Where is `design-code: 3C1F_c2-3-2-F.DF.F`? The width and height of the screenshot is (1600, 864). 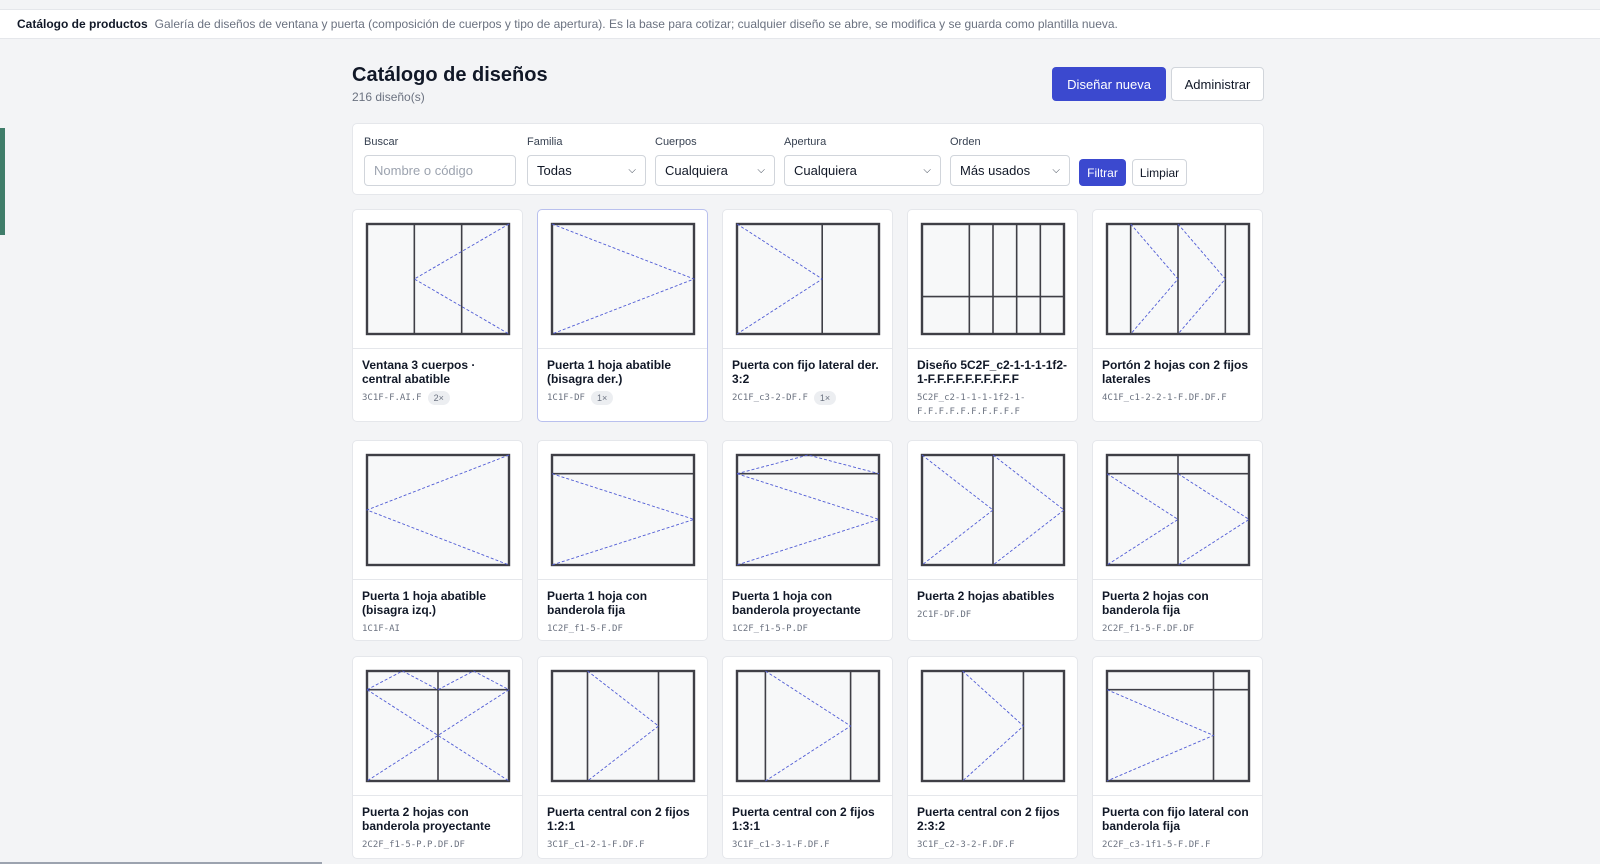 design-code: 3C1F_c2-3-2-F.DF.F is located at coordinates (966, 845).